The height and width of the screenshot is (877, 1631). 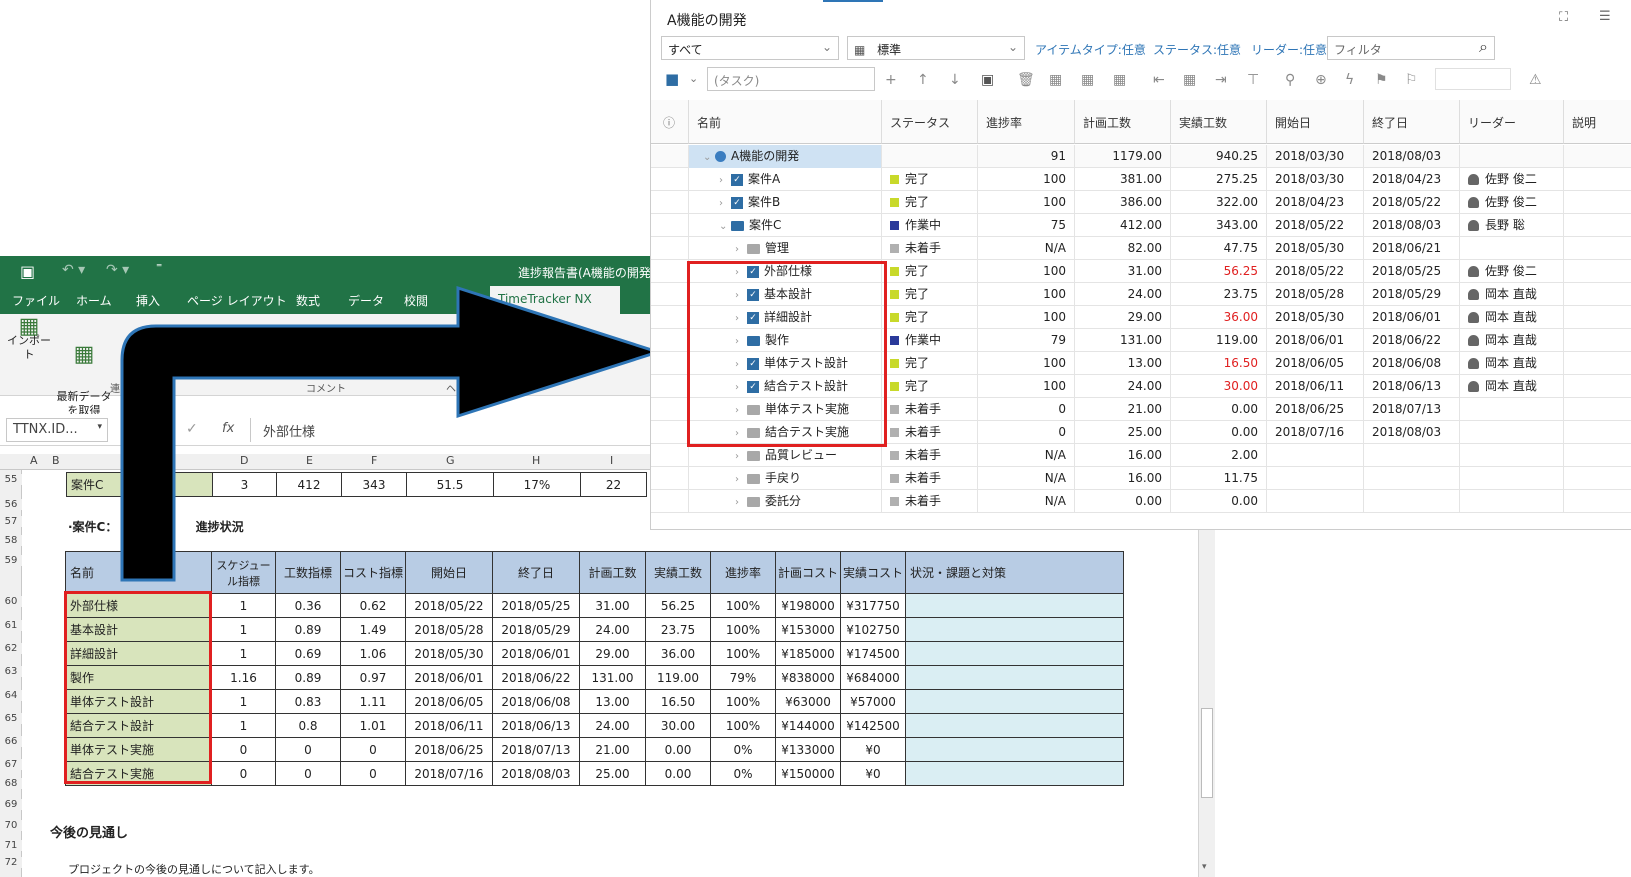 What do you see at coordinates (11, 695) in the screenshot?
I see `row-number: 64` at bounding box center [11, 695].